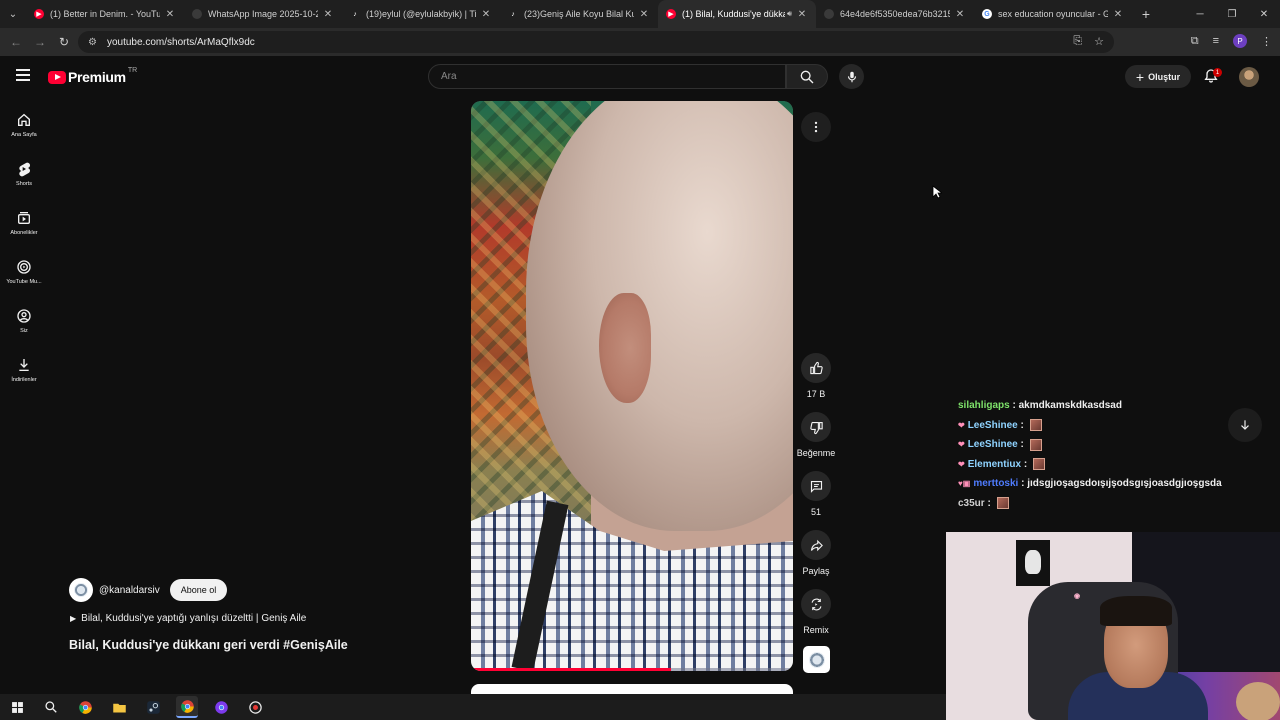 This screenshot has height=720, width=1280. What do you see at coordinates (187, 707) in the screenshot?
I see `chrome-active-icon` at bounding box center [187, 707].